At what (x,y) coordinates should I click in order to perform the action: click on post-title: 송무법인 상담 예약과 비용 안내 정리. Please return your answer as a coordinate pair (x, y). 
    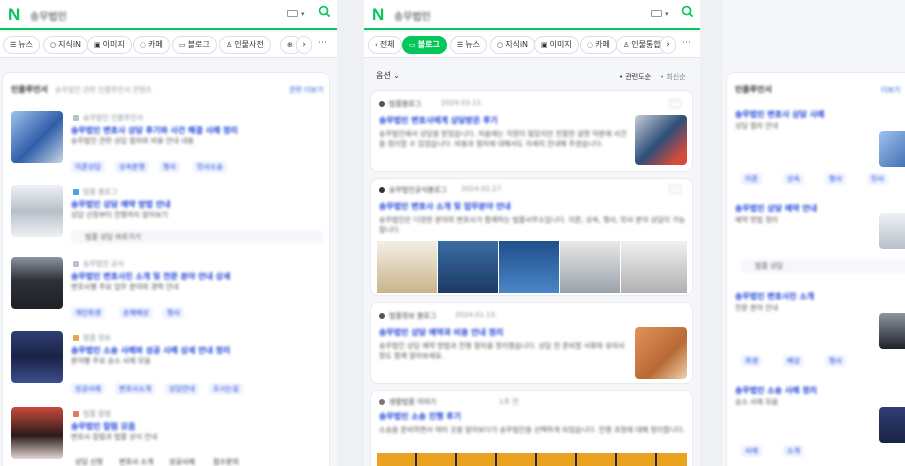
    Looking at the image, I should click on (504, 332).